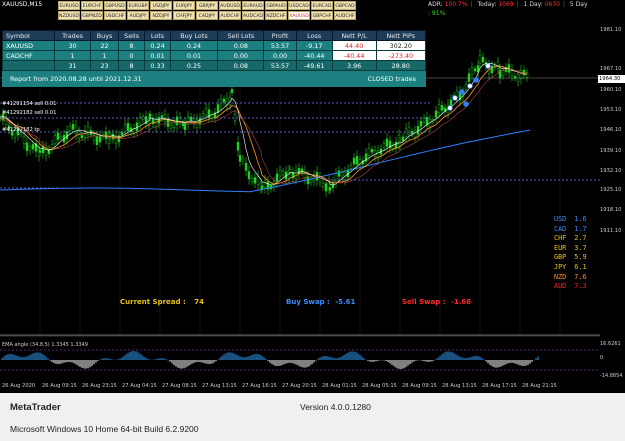 The image size is (625, 441). What do you see at coordinates (157, 35) in the screenshot?
I see `column-header: Lots` at bounding box center [157, 35].